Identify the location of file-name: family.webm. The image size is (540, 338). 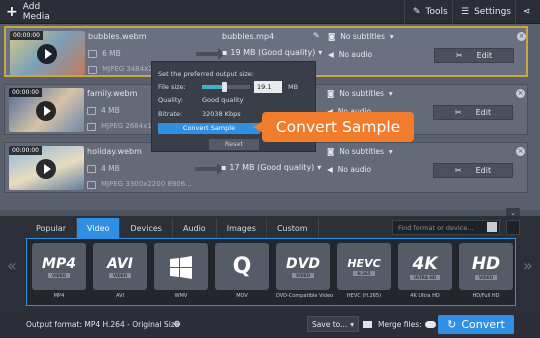
(112, 93).